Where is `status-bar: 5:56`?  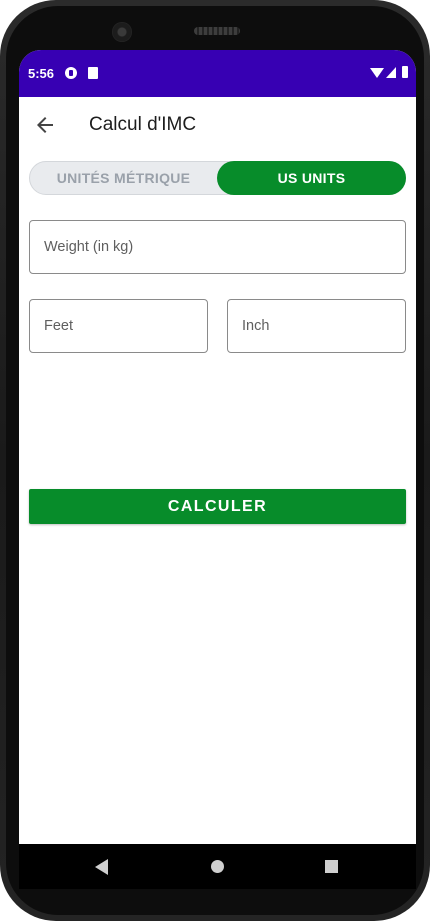 status-bar: 5:56 is located at coordinates (217, 73).